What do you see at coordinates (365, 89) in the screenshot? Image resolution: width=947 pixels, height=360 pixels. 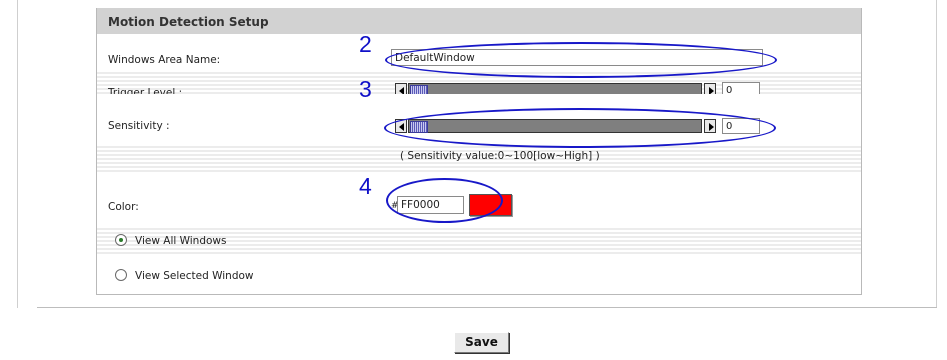 I see `annotation-number-3: 3` at bounding box center [365, 89].